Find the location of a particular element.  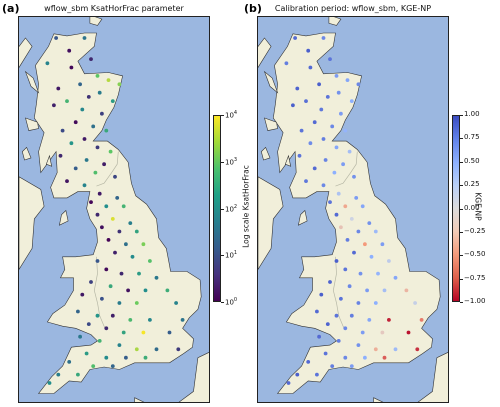

panel-a-colorbar-tick-label-2: 102 is located at coordinates (231, 208).